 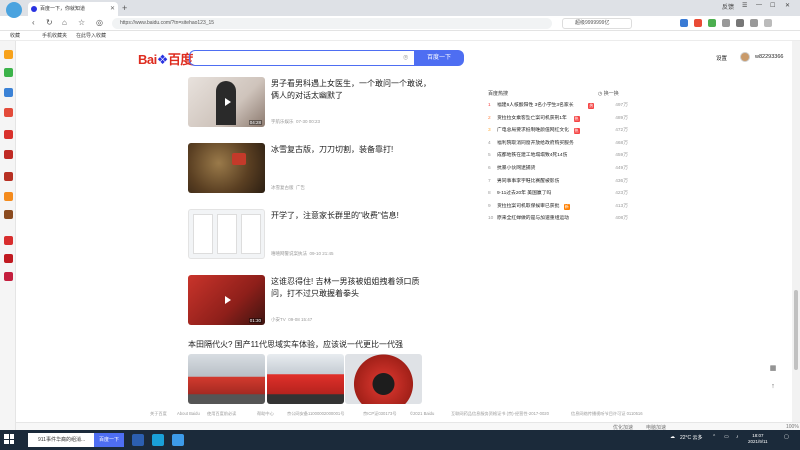 I want to click on hot-rank: 1, so click(x=489, y=105).